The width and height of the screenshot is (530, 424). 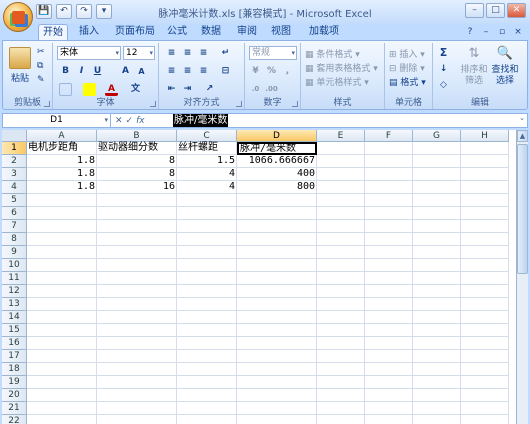 I want to click on cell-G17, so click(x=437, y=356).